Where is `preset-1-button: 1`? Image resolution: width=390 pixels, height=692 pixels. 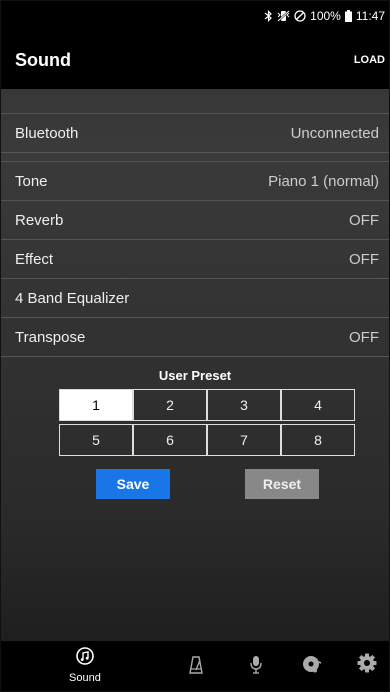 preset-1-button: 1 is located at coordinates (96, 405).